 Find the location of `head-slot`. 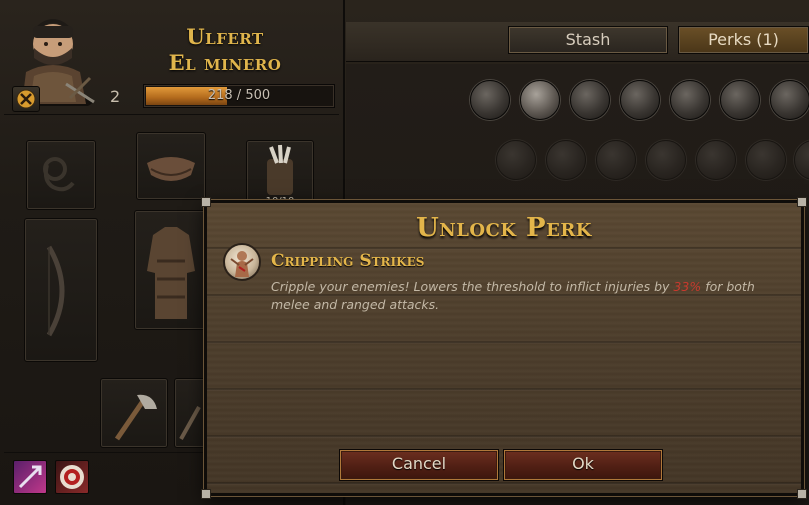

head-slot is located at coordinates (171, 166).